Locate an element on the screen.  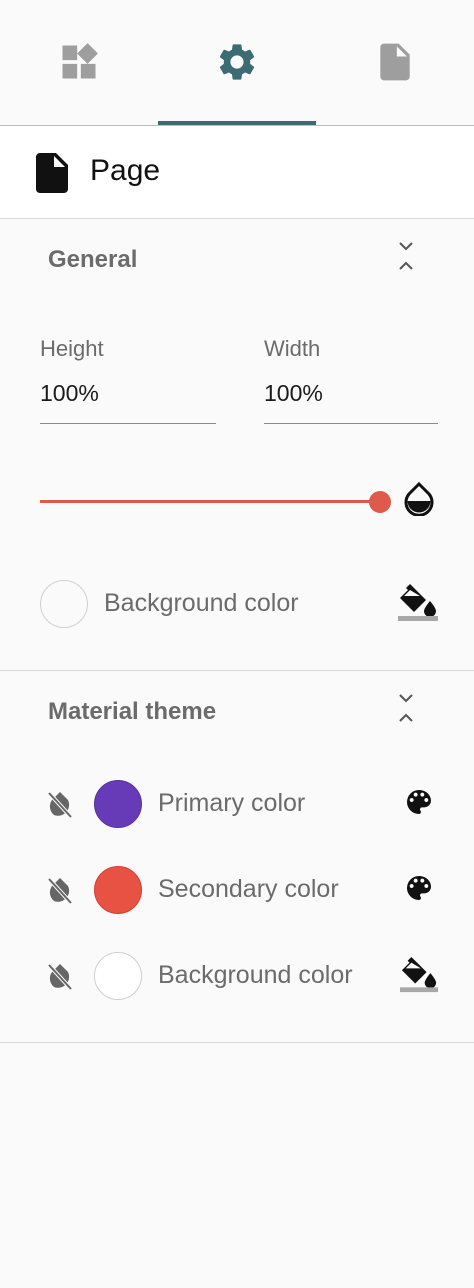
secondary-color-label: Secondary color is located at coordinates (248, 889).